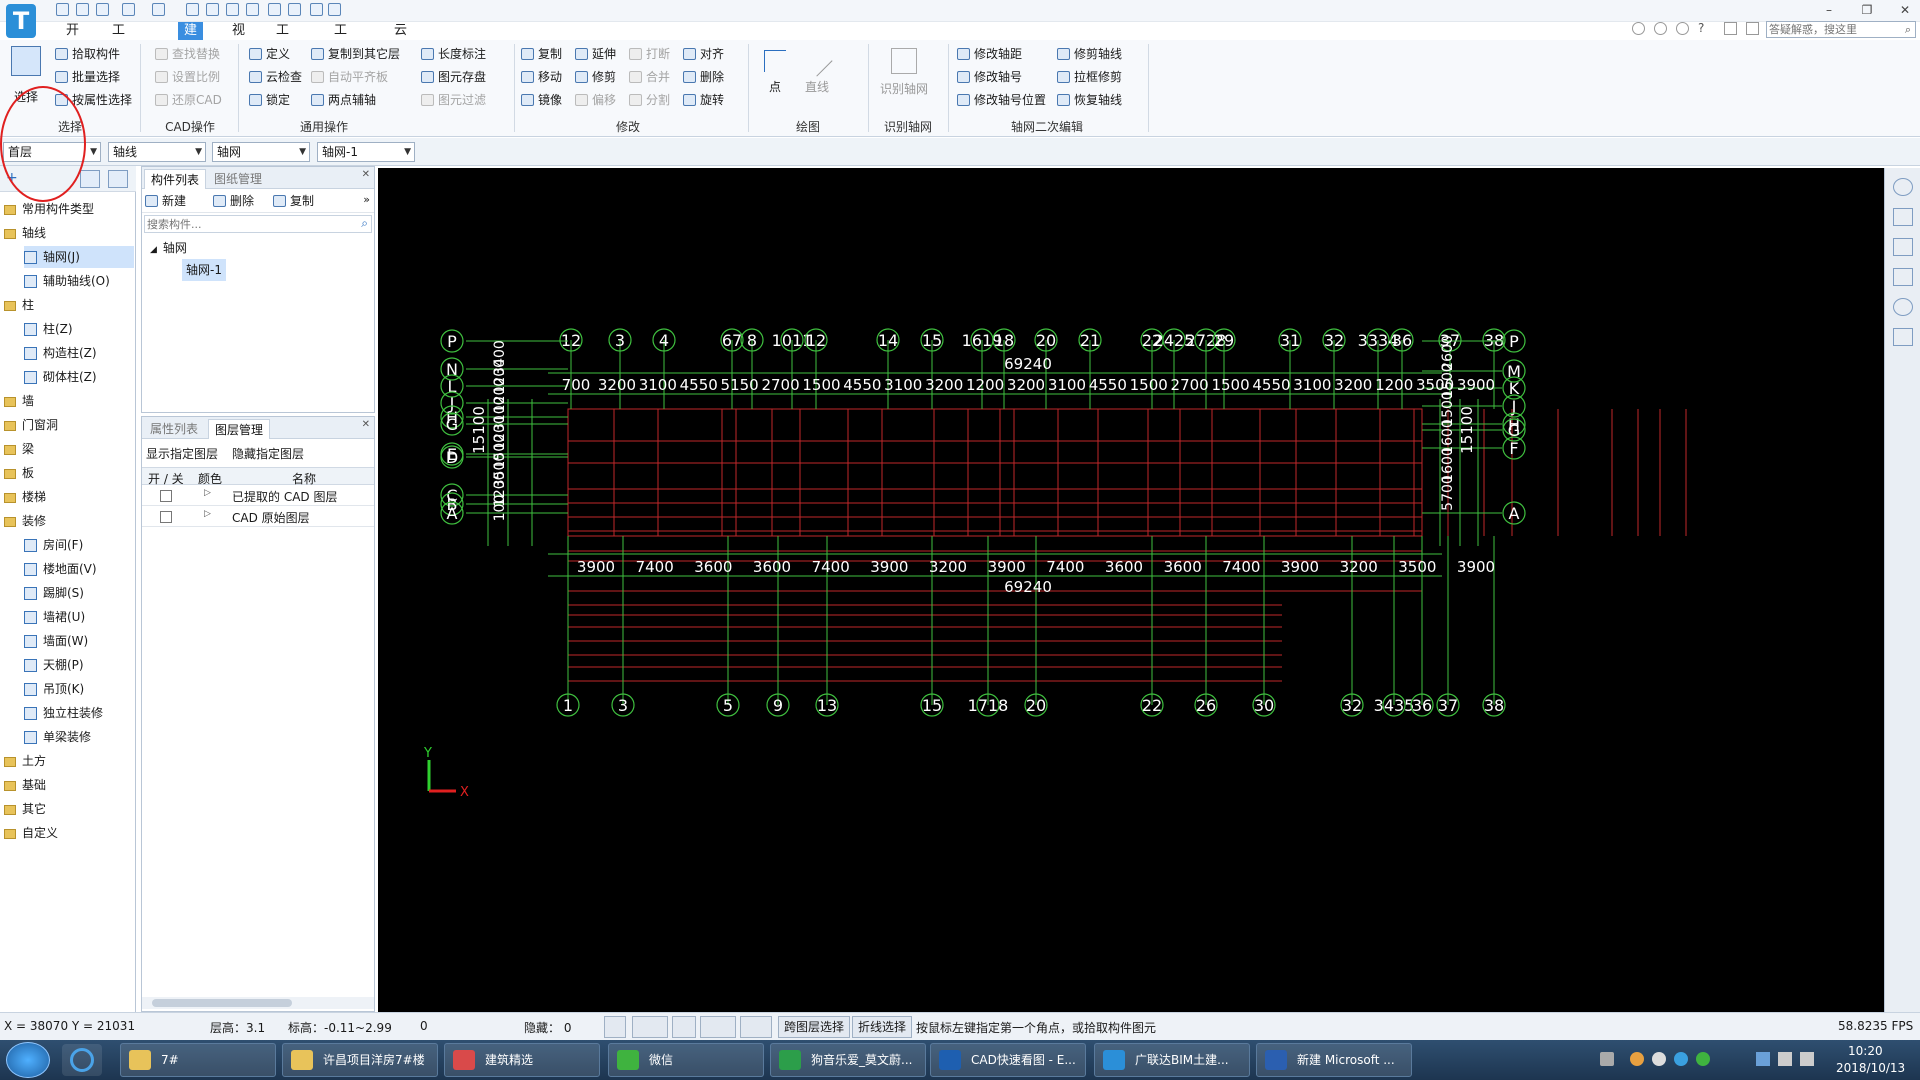  I want to click on top-axis-bubble: 18, so click(1004, 340).